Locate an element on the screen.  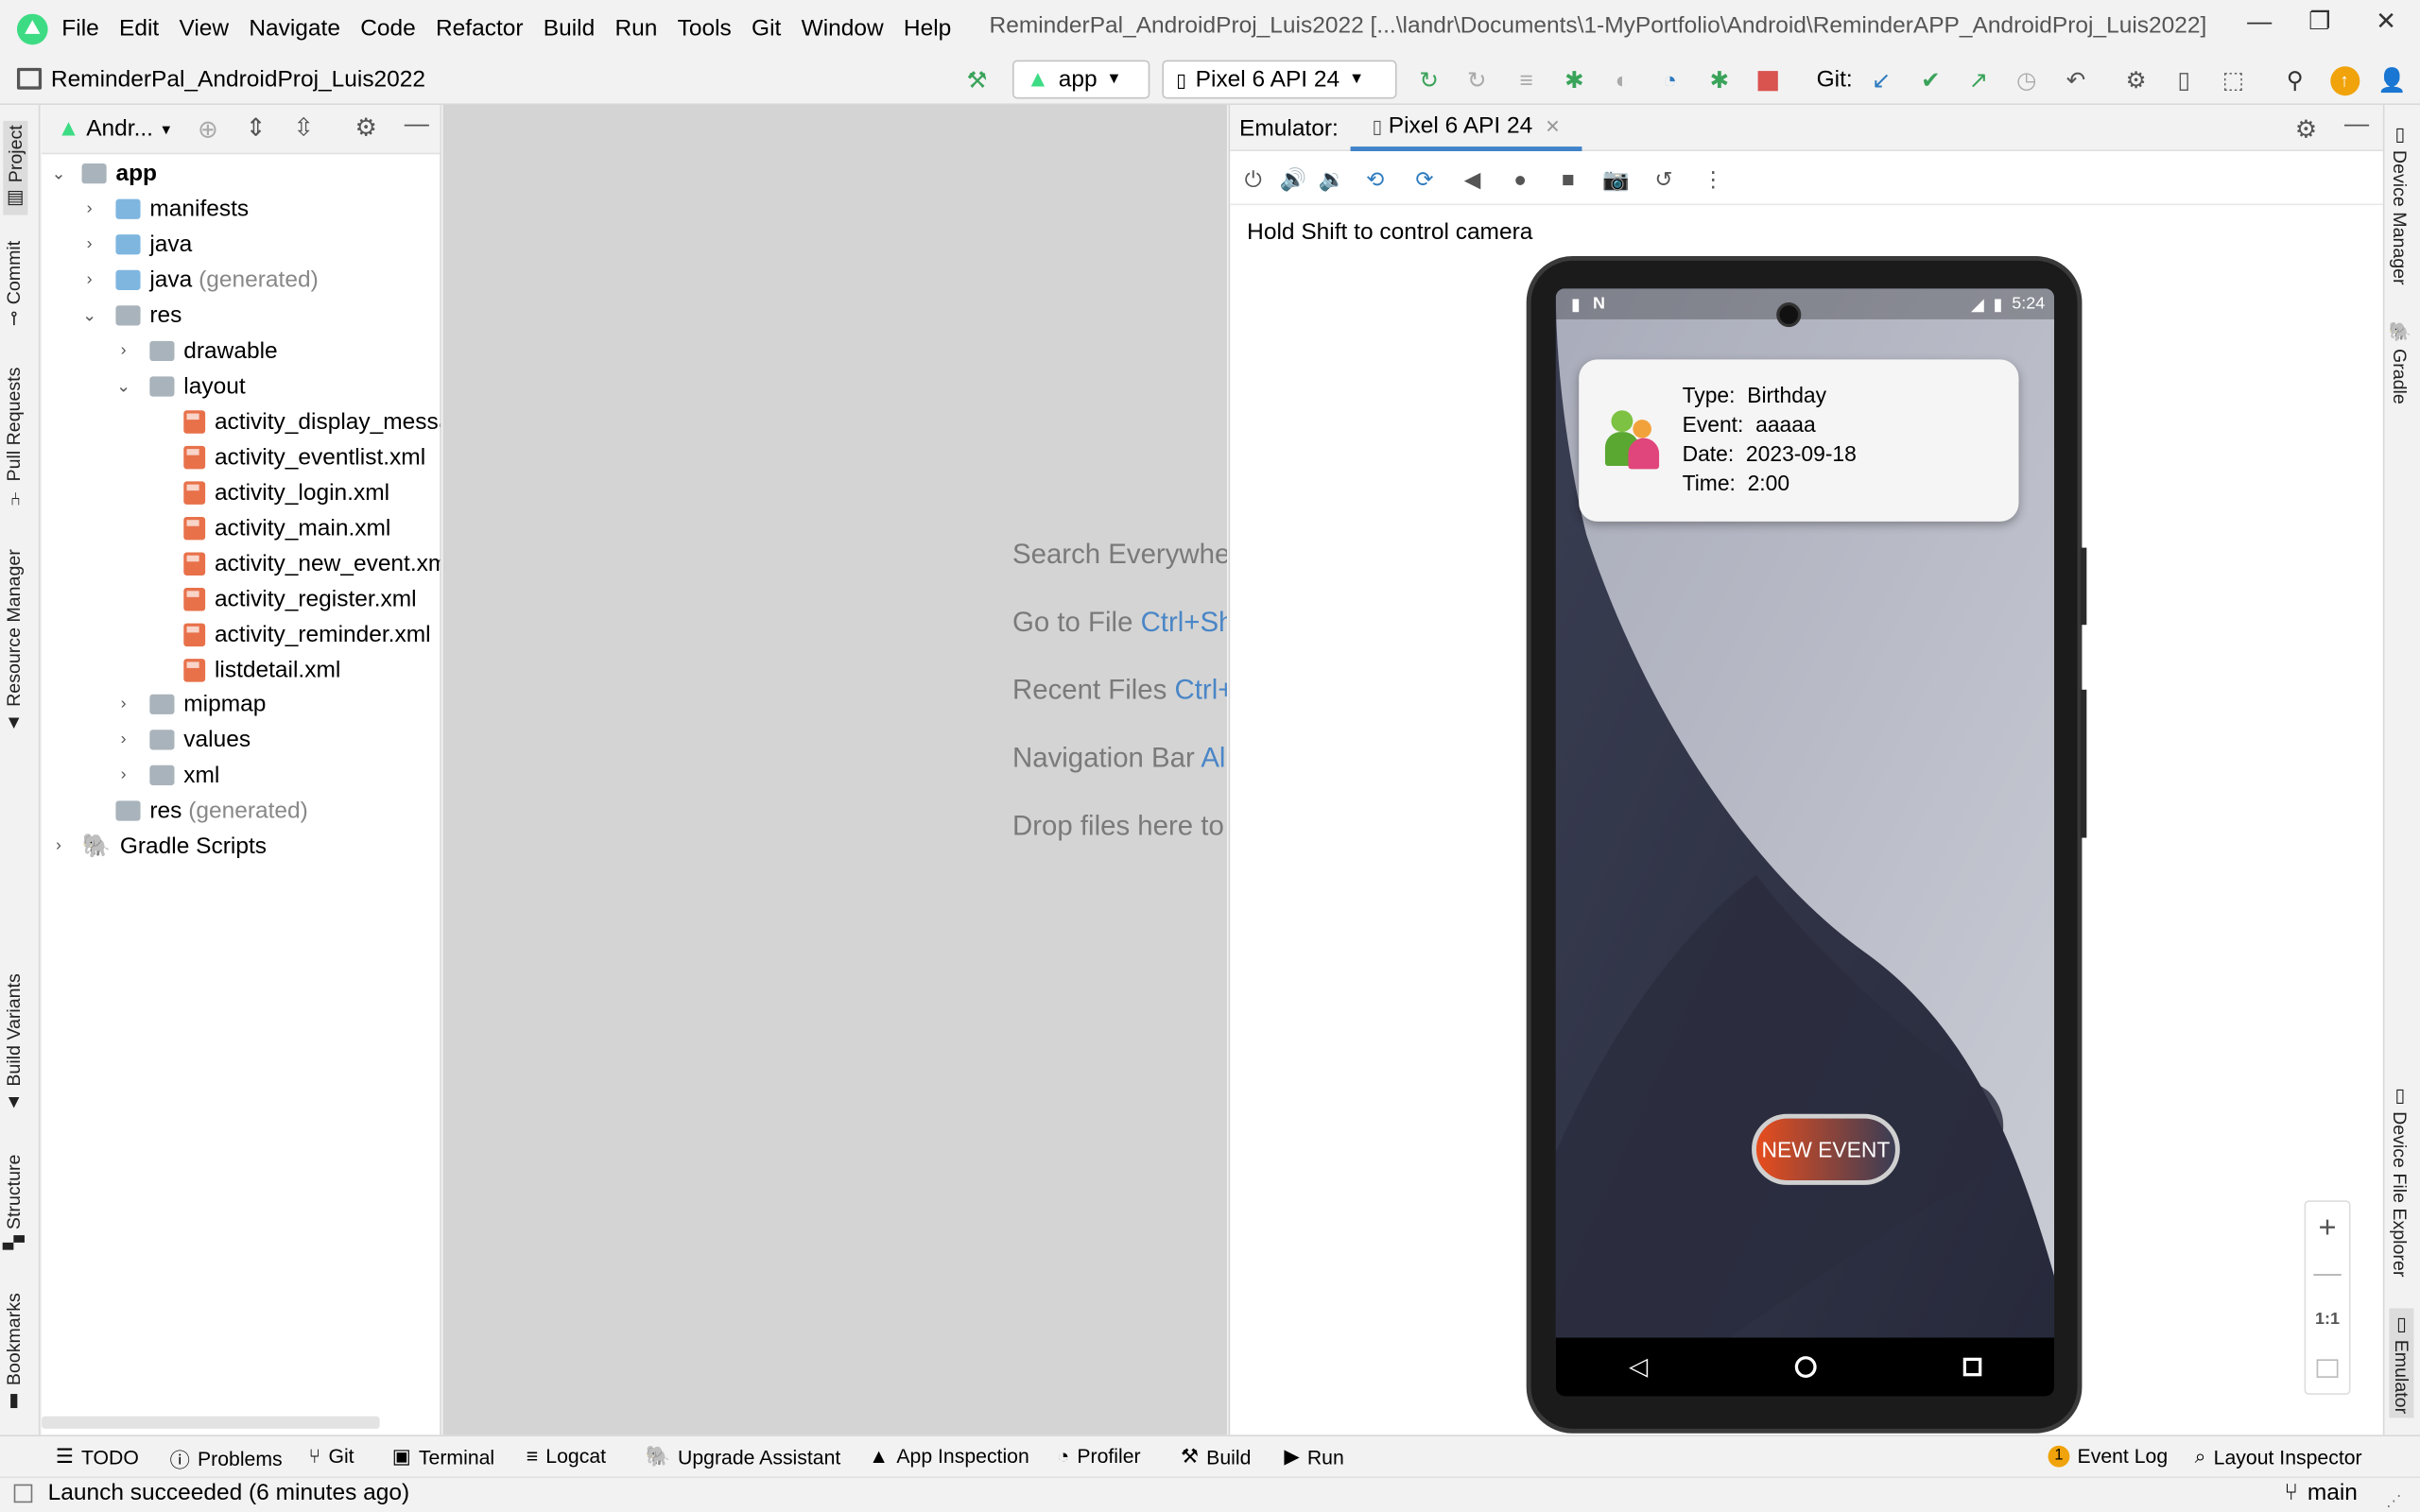
more-options-icon: ⋮ is located at coordinates (1713, 179).